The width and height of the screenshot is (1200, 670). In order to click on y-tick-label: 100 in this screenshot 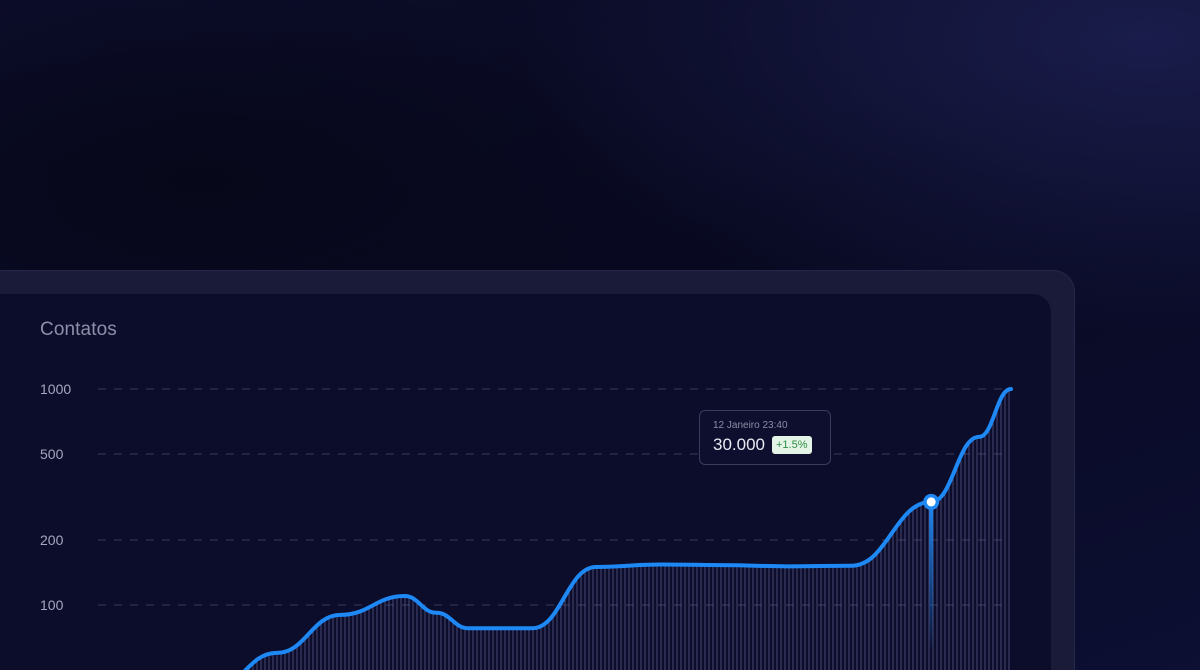, I will do `click(52, 605)`.